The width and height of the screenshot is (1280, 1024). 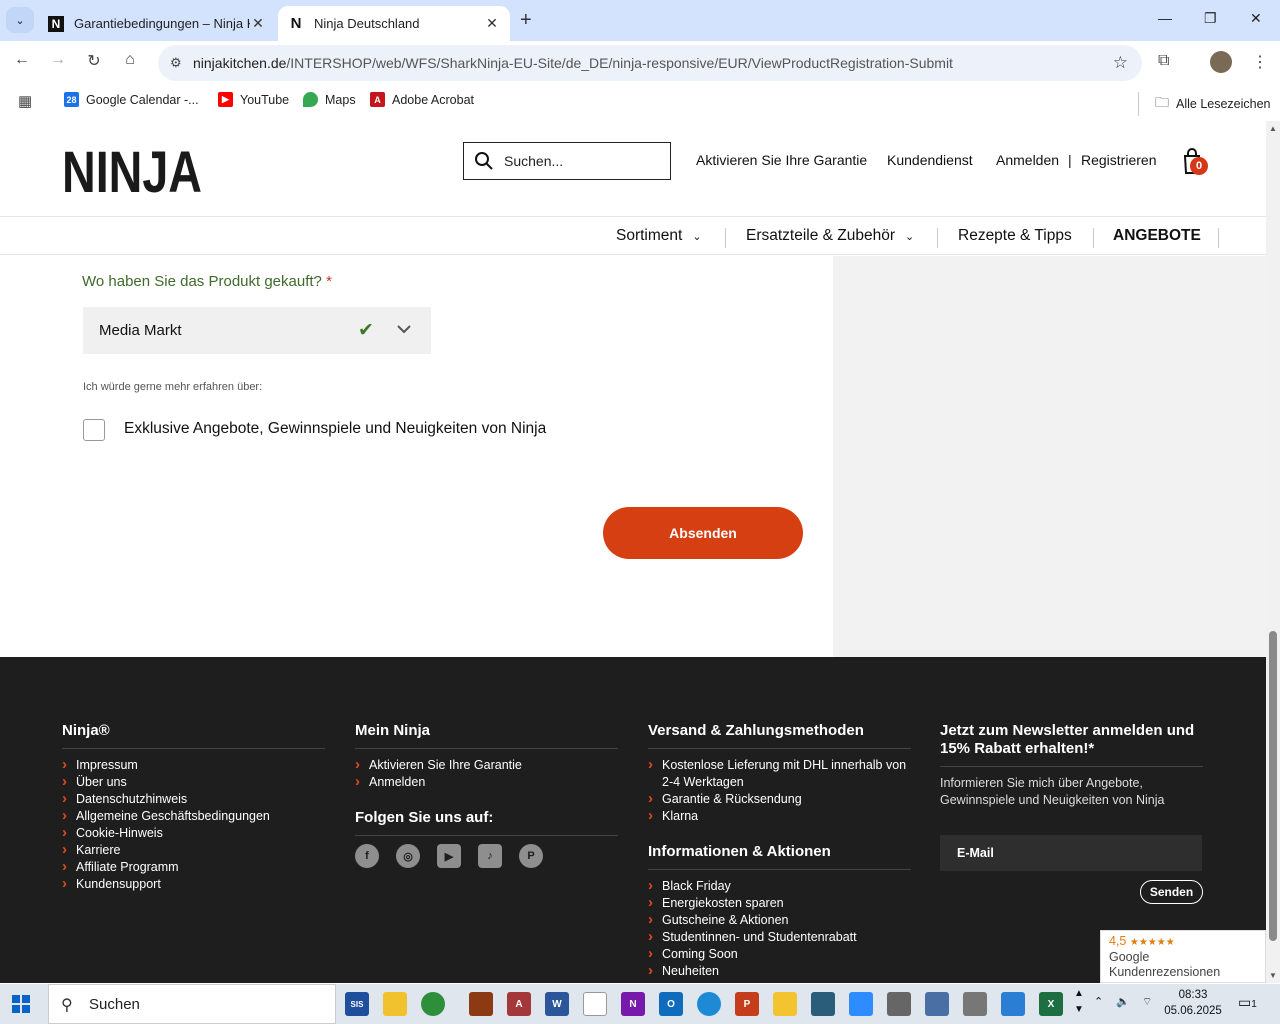 What do you see at coordinates (25, 101) in the screenshot?
I see `apps-icon: ▦` at bounding box center [25, 101].